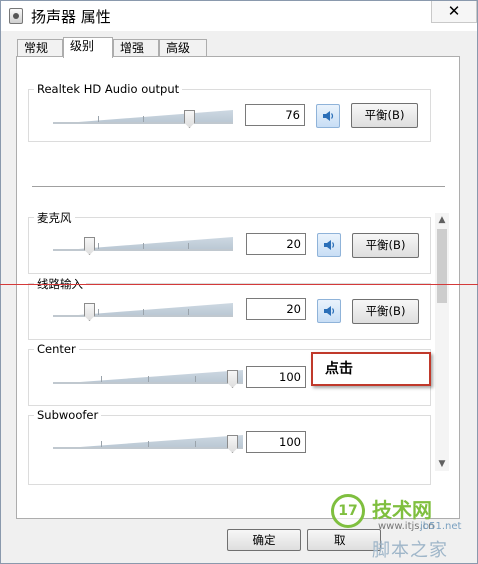 Image resolution: width=478 pixels, height=564 pixels. What do you see at coordinates (276, 244) in the screenshot?
I see `microphone-volume-value: 20` at bounding box center [276, 244].